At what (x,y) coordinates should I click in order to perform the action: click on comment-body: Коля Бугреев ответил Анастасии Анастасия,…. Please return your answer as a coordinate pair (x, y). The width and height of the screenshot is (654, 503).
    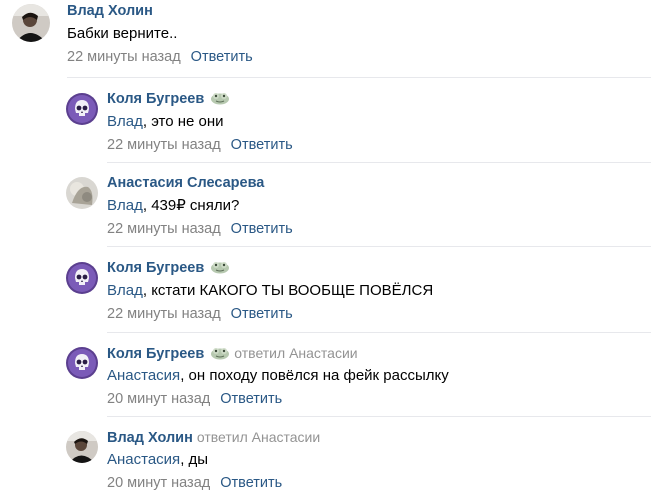
    Looking at the image, I should click on (278, 376).